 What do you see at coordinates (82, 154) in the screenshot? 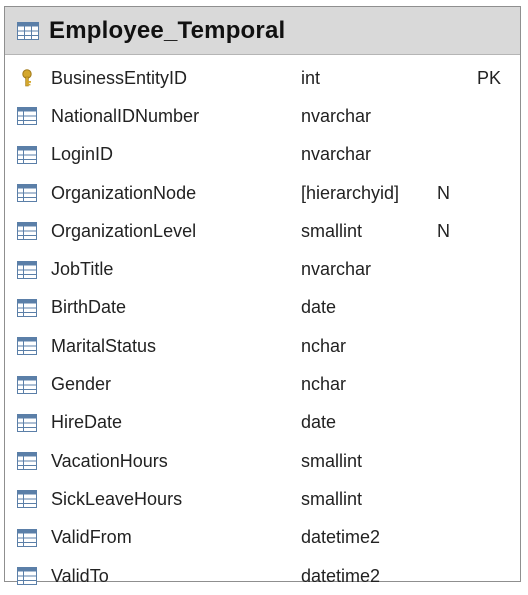
I see `column-name: LoginID` at bounding box center [82, 154].